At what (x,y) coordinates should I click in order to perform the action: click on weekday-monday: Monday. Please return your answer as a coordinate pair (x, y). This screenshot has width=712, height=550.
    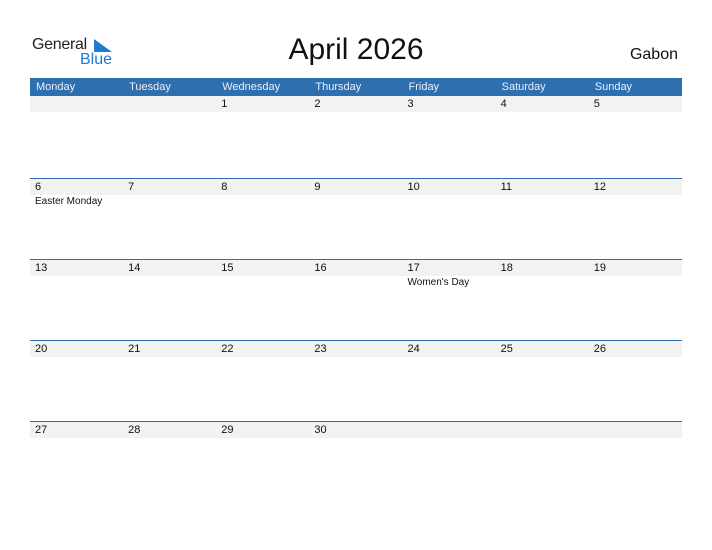
    Looking at the image, I should click on (56, 87).